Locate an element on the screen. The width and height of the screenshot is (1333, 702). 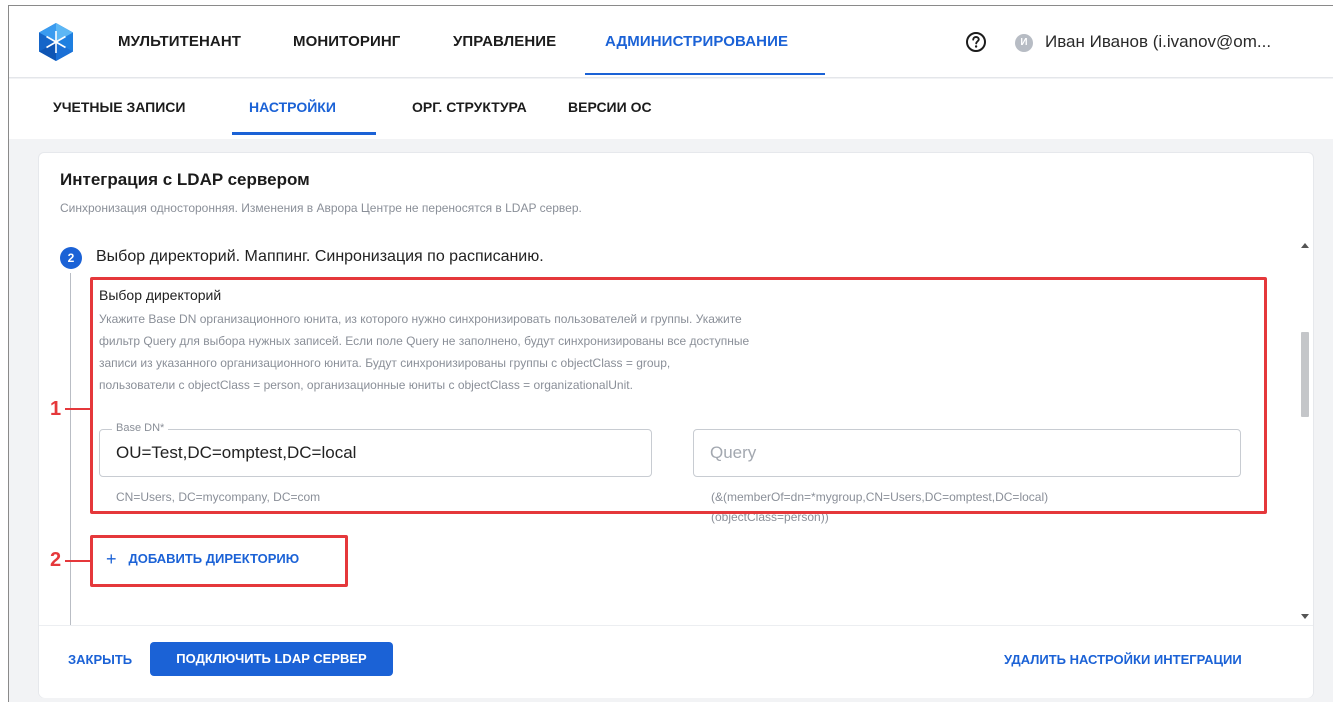
nav-active-indicator is located at coordinates (705, 74).